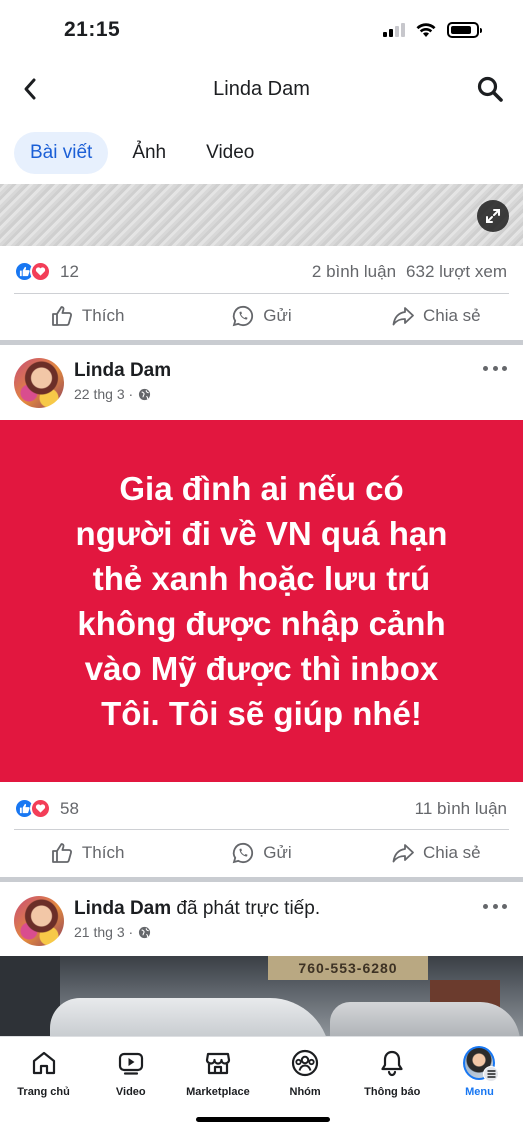  I want to click on comment-count: 11 bình luận, so click(461, 809).